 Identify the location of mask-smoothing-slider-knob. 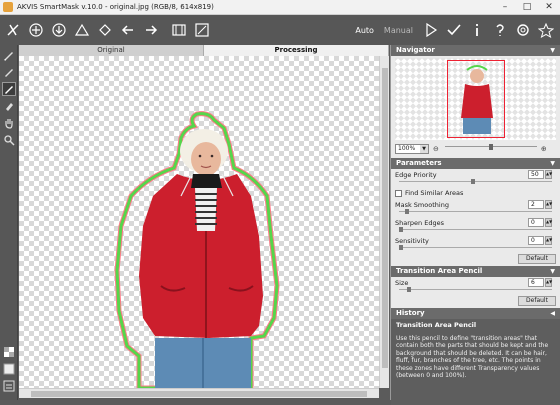
(407, 211).